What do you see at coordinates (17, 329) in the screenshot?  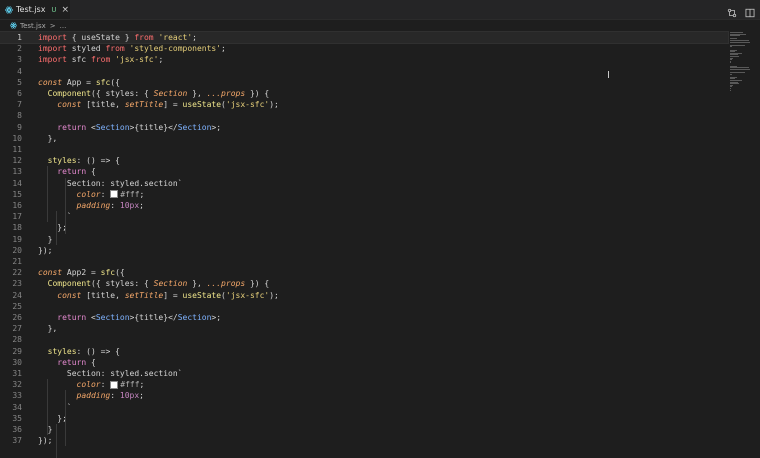 I see `line-number: 27` at bounding box center [17, 329].